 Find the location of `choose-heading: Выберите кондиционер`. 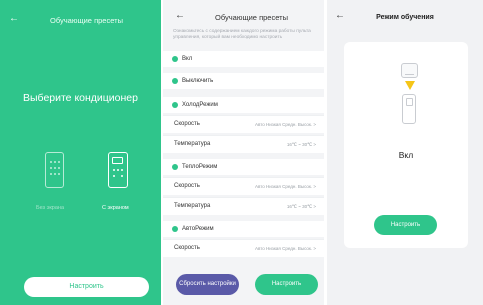

choose-heading: Выберите кондиционер is located at coordinates (80, 98).